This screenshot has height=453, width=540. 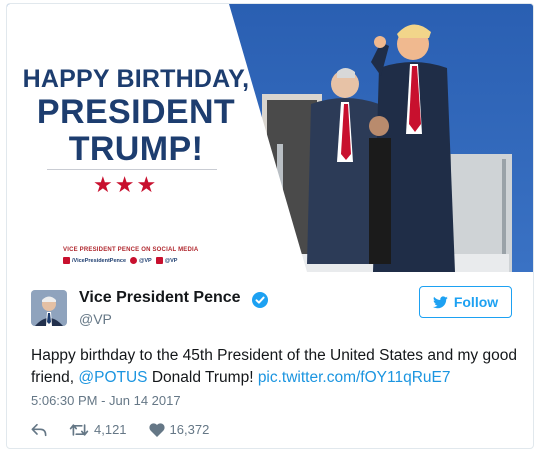 What do you see at coordinates (126, 184) in the screenshot?
I see `stars-decoration: ★★★` at bounding box center [126, 184].